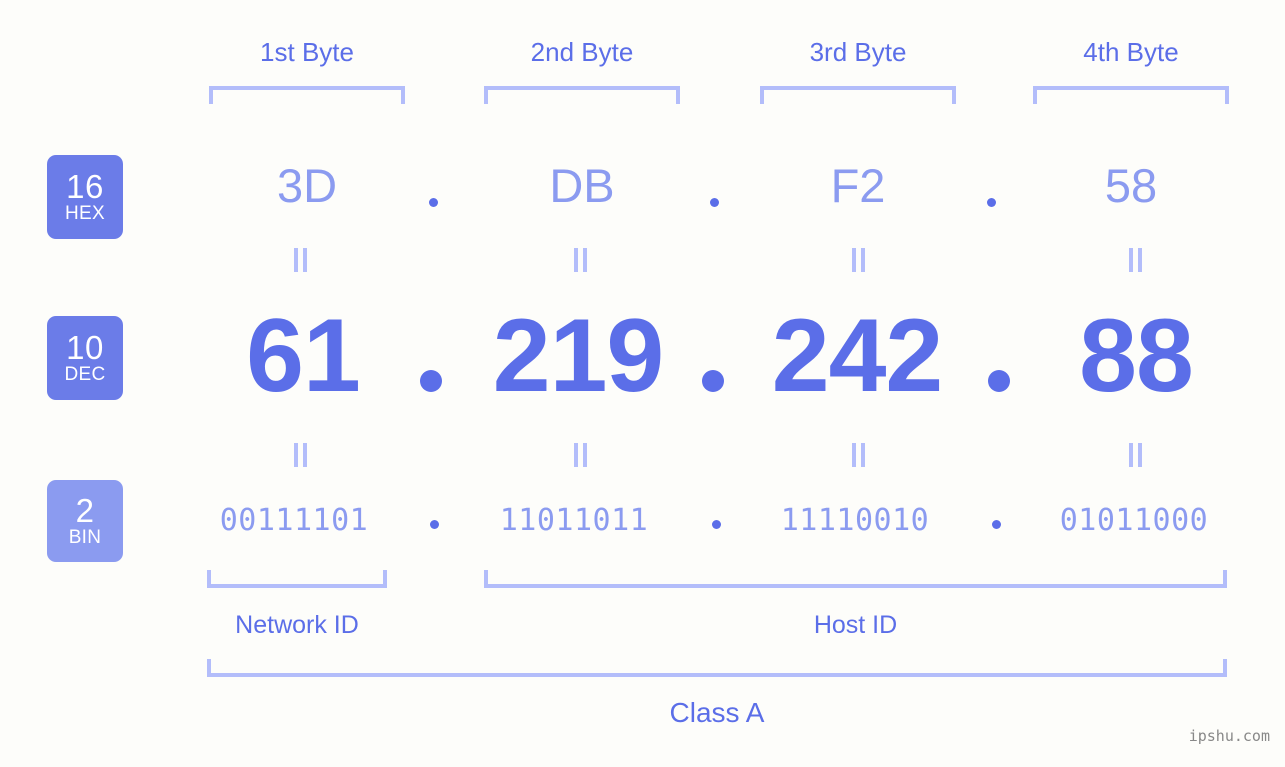  I want to click on dec-octet-1: 61, so click(303, 356).